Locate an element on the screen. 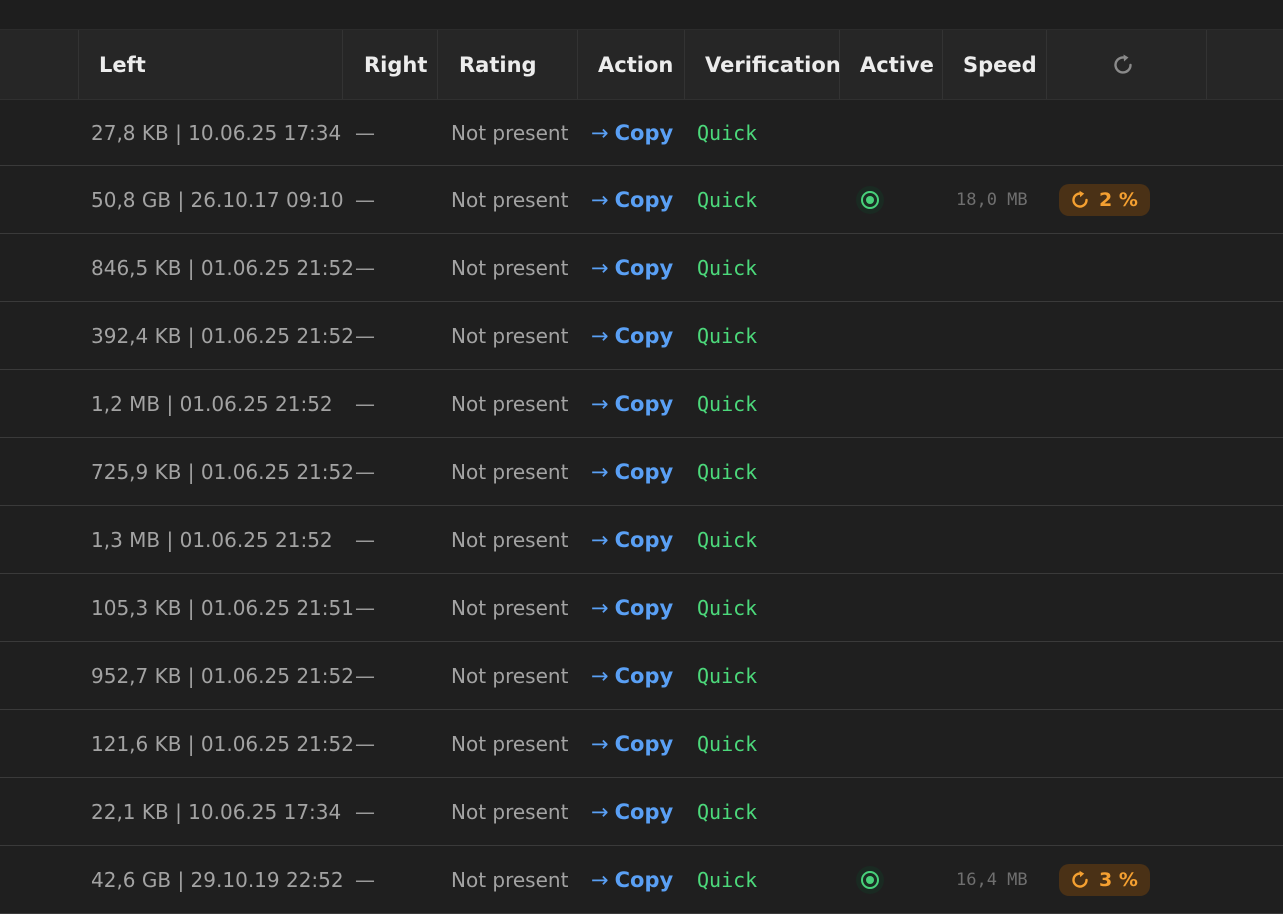  left-file-info: 952,7 KB | 01.06.25 21:52 is located at coordinates (222, 675).